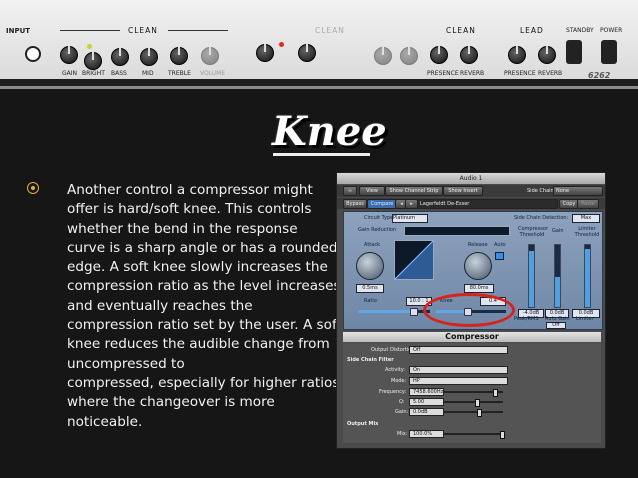  What do you see at coordinates (379, 218) in the screenshot?
I see `circuit-type-label: Circuit Type:` at bounding box center [379, 218].